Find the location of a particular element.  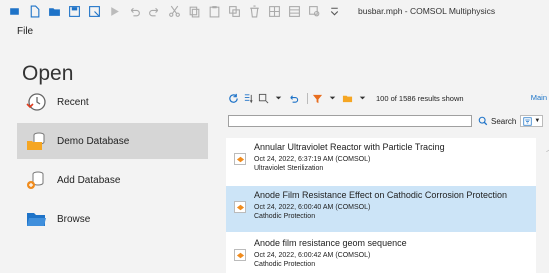

grid-icon is located at coordinates (274, 11).